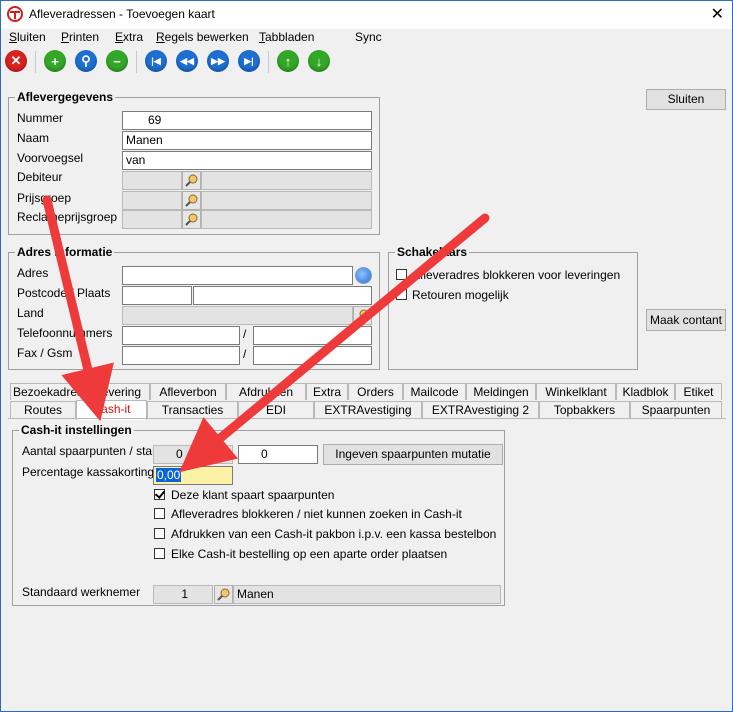 The height and width of the screenshot is (712, 733). Describe the element at coordinates (152, 200) in the screenshot. I see `prijsgroep-field` at that location.